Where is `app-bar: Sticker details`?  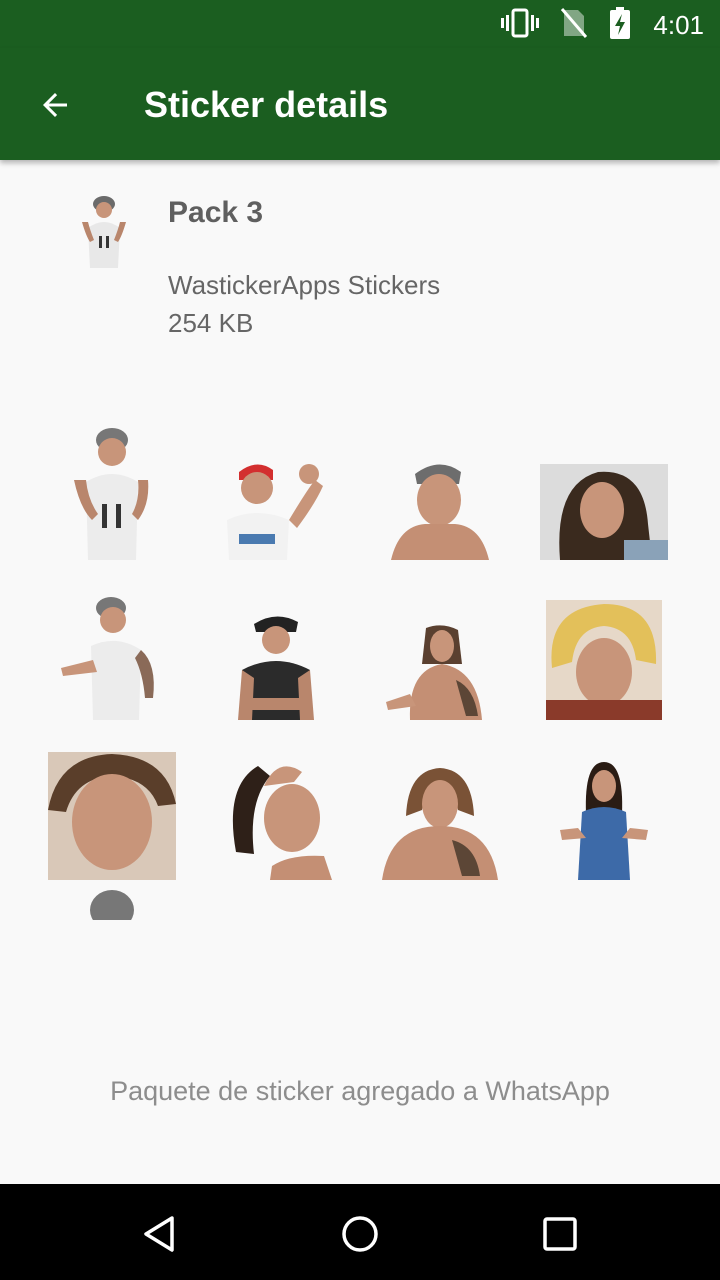 app-bar: Sticker details is located at coordinates (360, 104).